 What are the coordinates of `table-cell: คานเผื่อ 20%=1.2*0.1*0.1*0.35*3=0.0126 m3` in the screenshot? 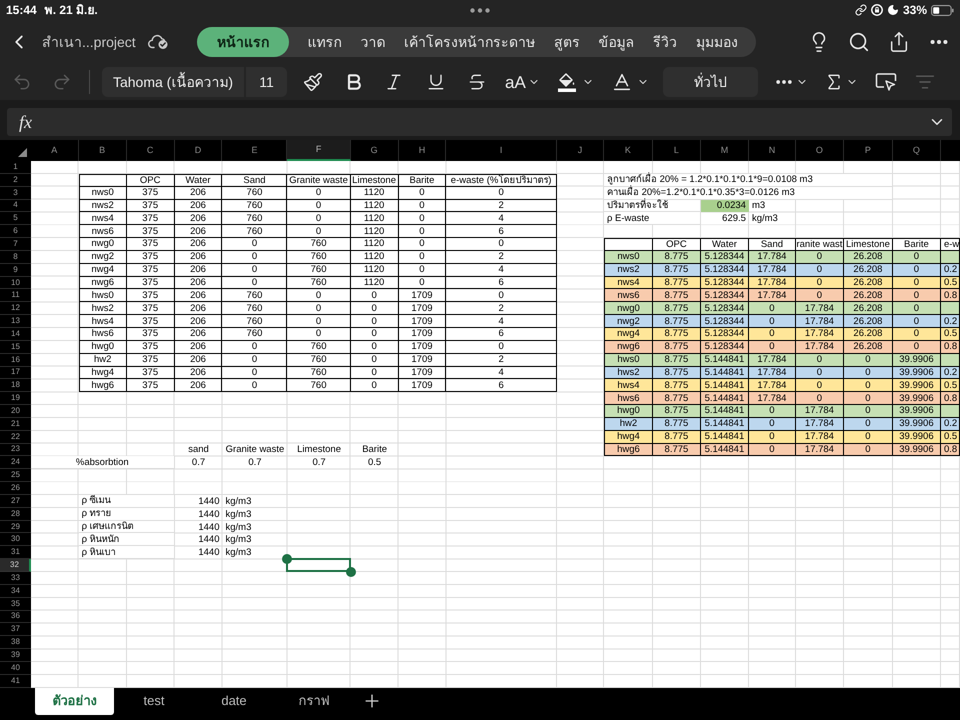 It's located at (748, 193).